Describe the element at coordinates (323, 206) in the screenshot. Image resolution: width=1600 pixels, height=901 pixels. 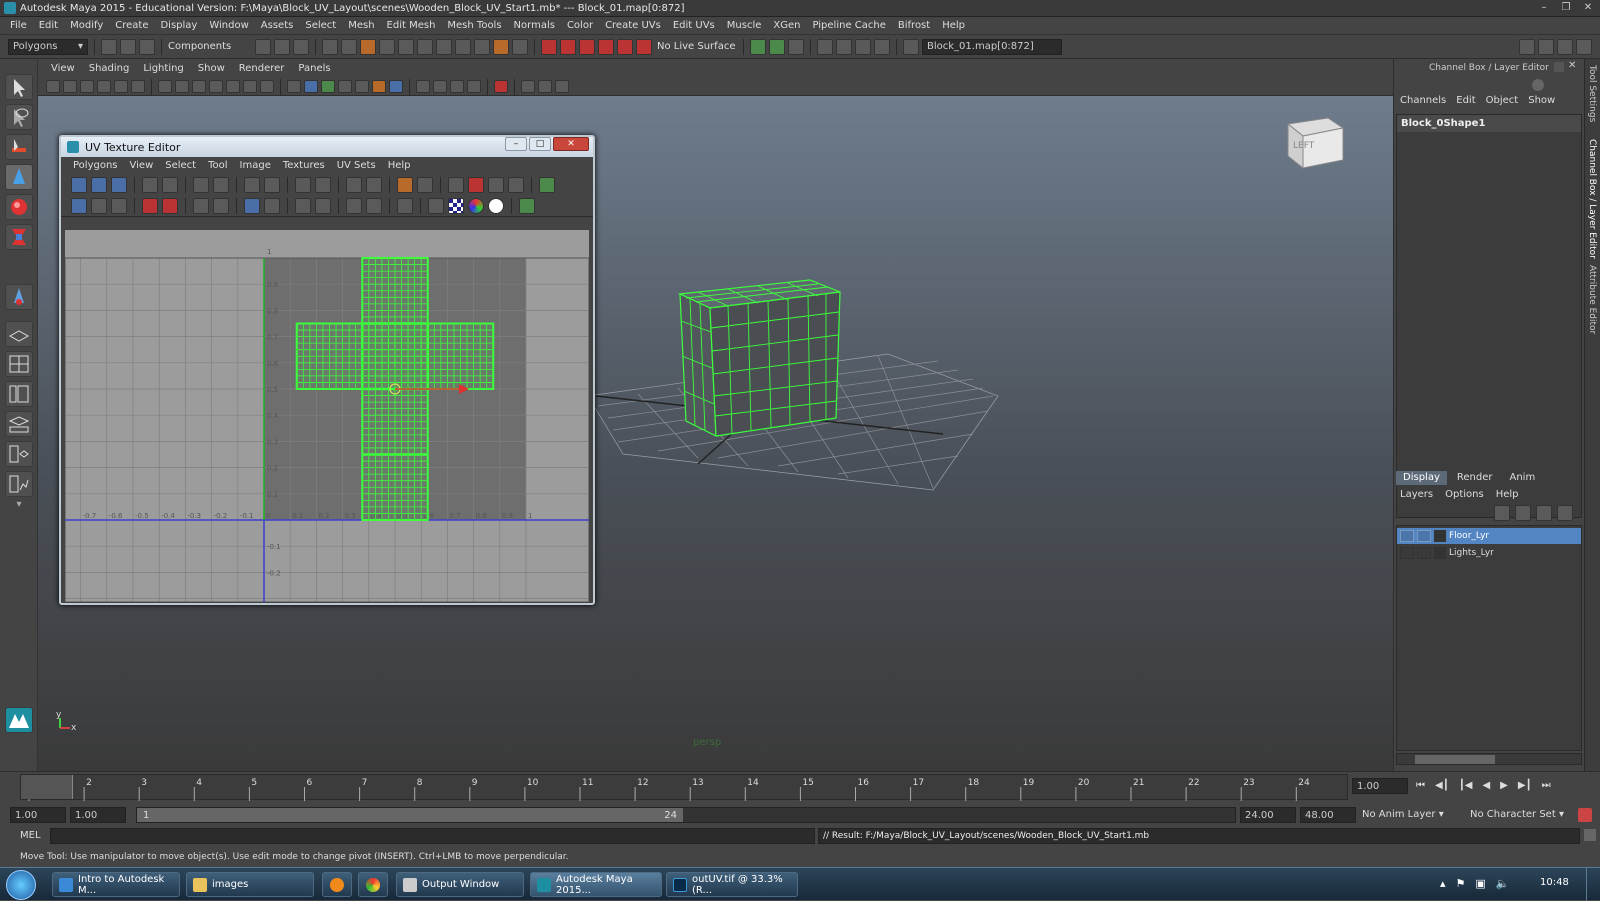
I see `uv-align-bottom-icon` at that location.